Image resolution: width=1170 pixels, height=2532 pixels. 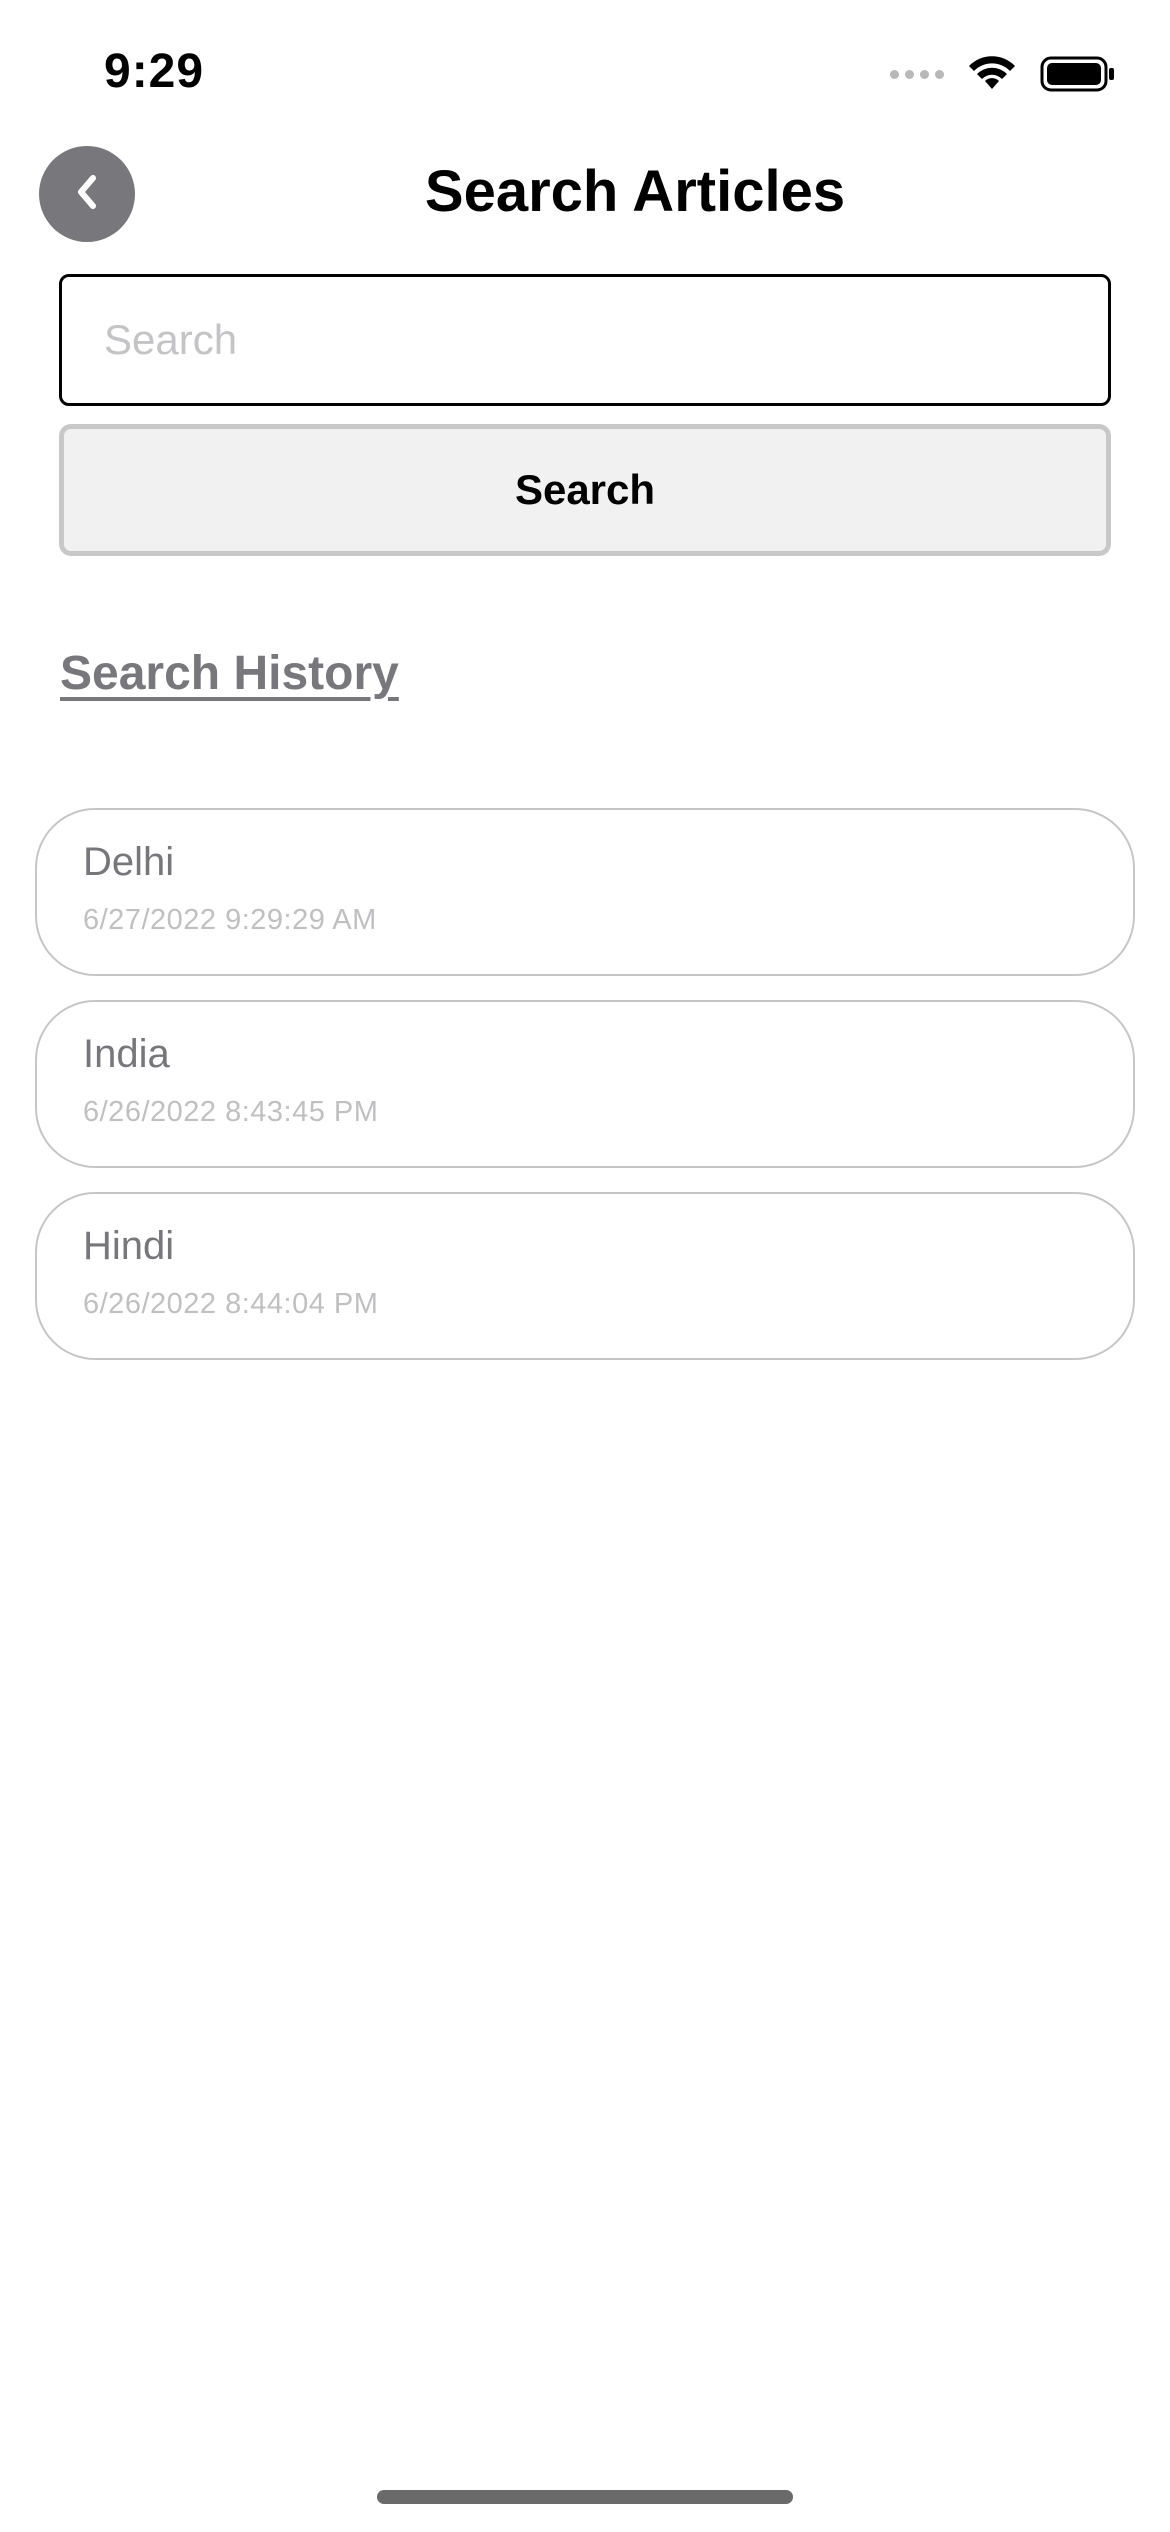 I want to click on page-title: Search Articles, so click(x=635, y=191).